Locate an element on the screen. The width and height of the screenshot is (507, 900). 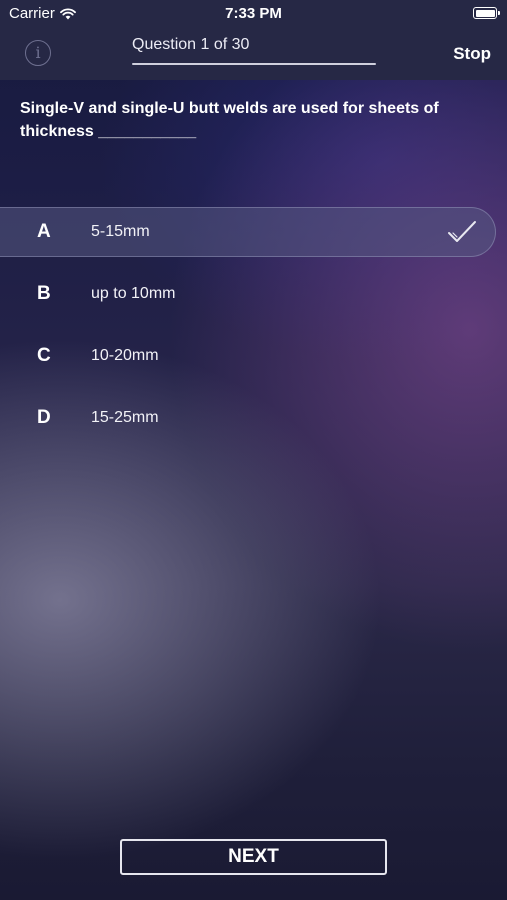
nav-bar: i Question 1 of 30 Stop is located at coordinates (253, 54).